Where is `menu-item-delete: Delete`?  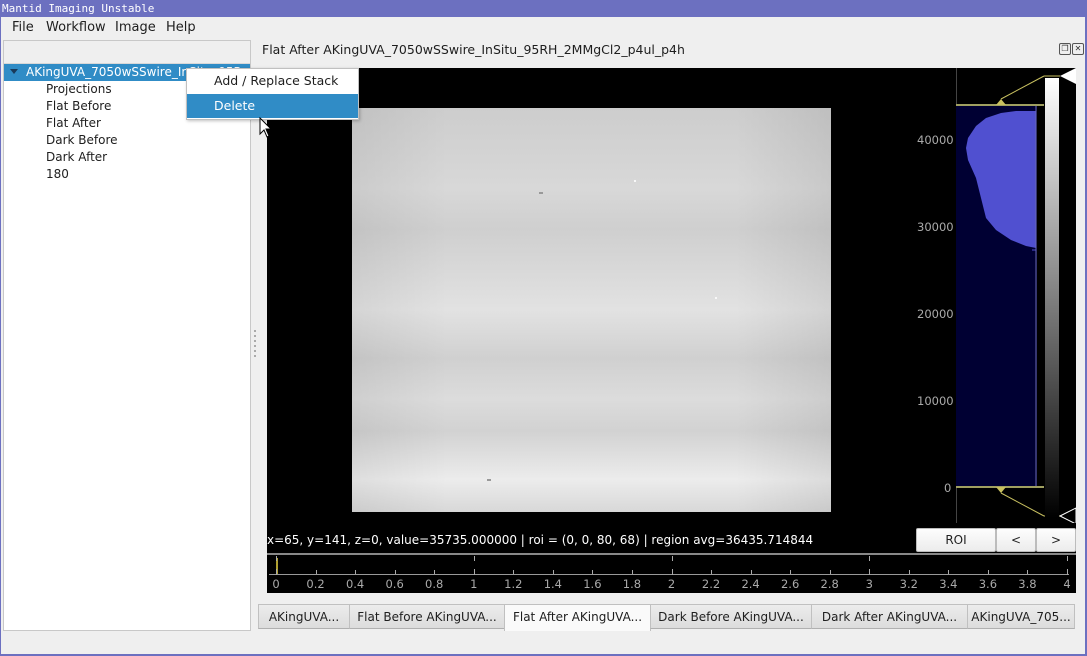 menu-item-delete: Delete is located at coordinates (272, 106).